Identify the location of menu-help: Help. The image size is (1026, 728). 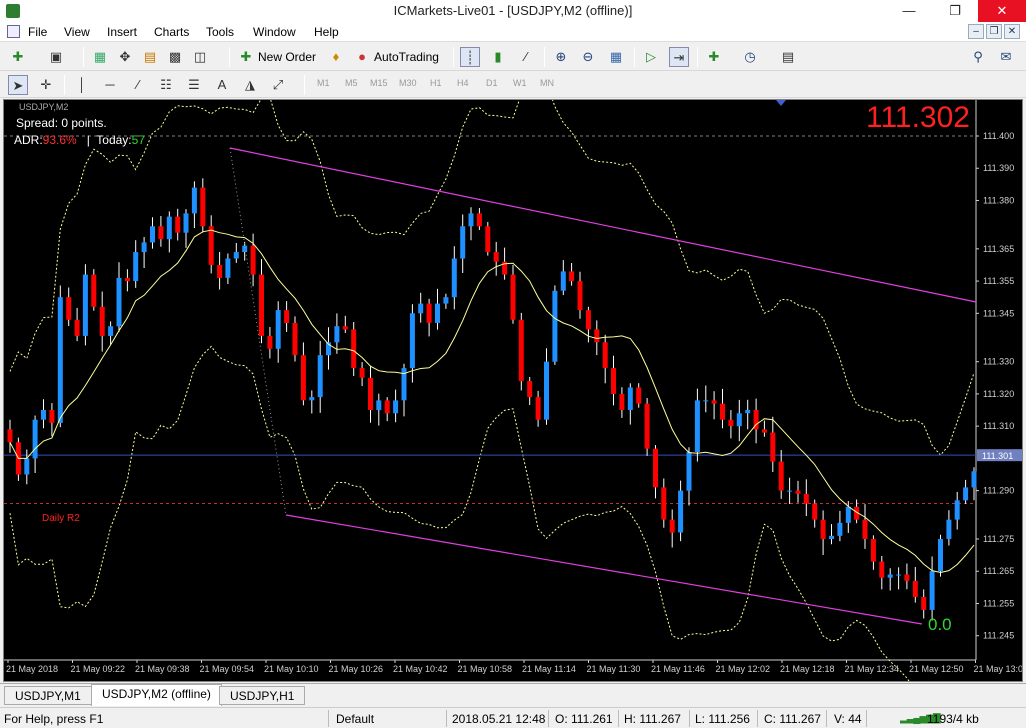
(326, 32).